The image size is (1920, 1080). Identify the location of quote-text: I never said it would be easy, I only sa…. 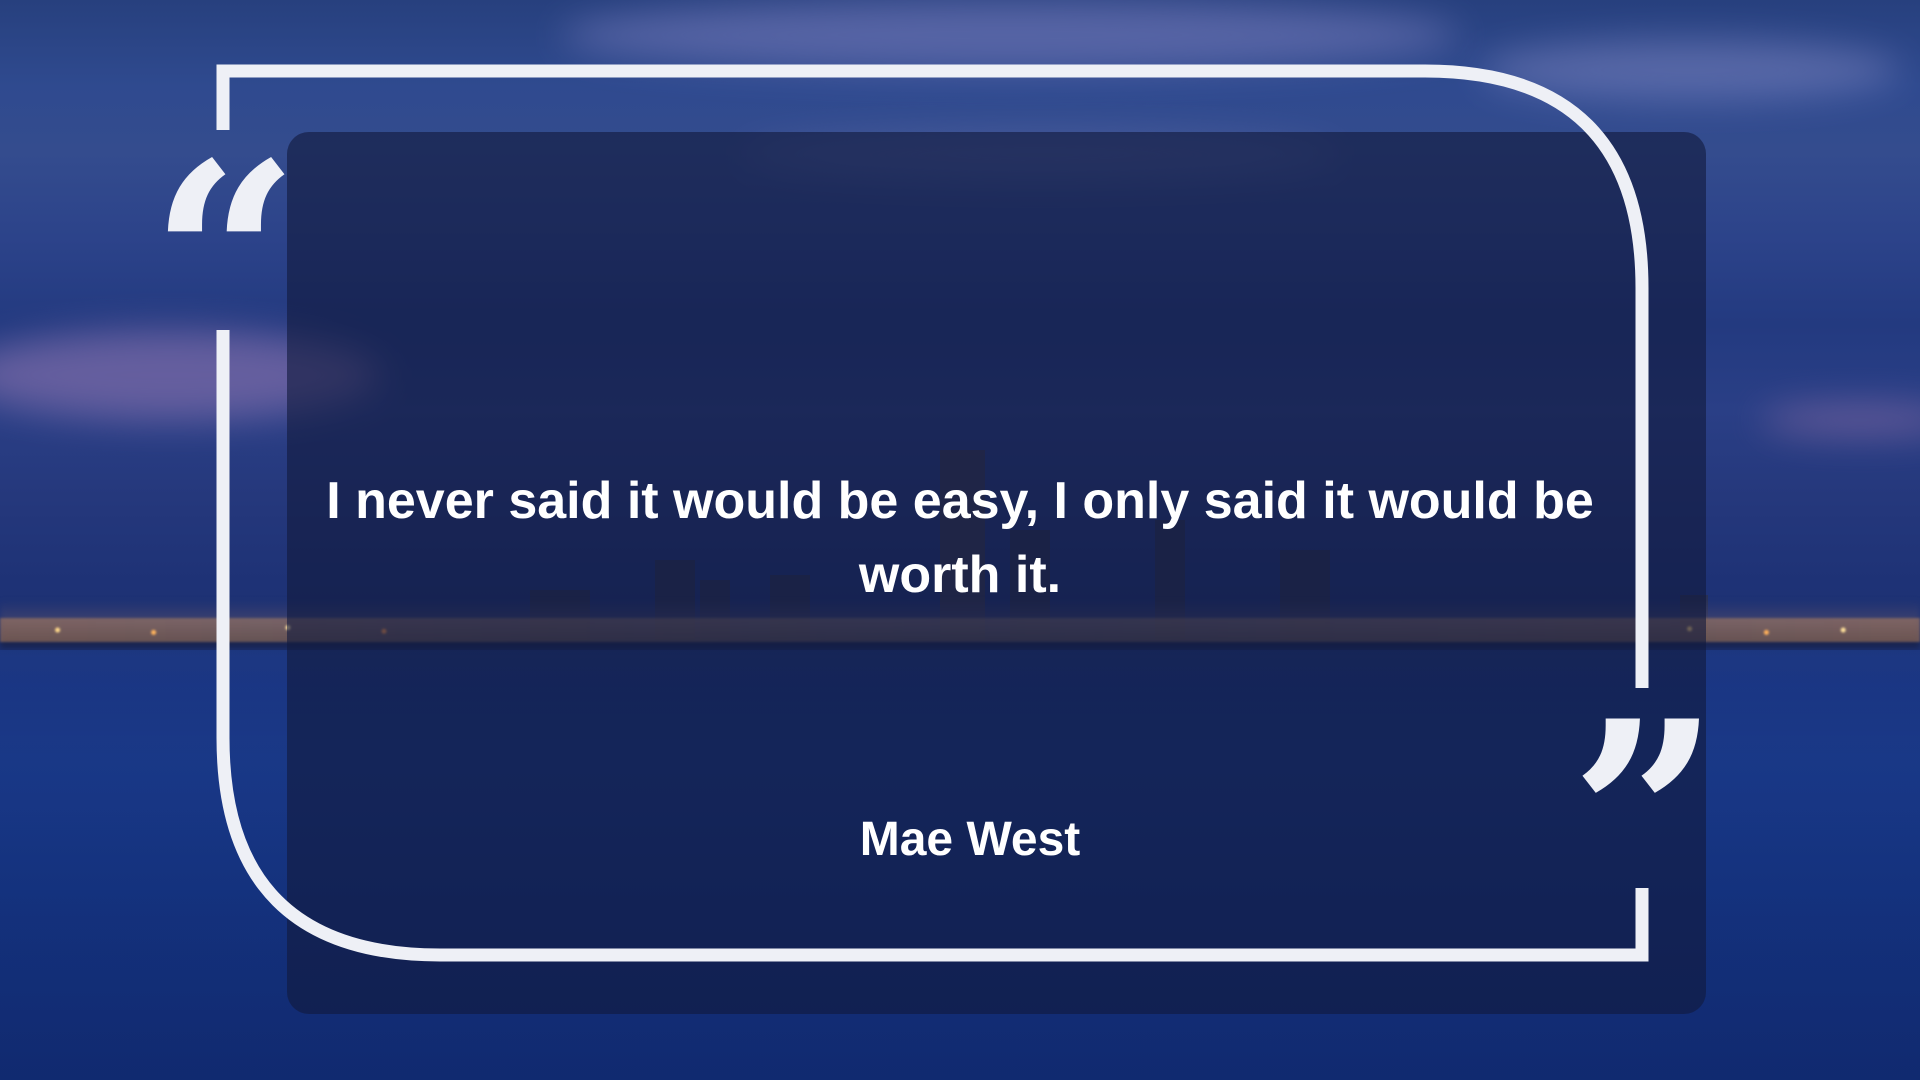
(960, 538).